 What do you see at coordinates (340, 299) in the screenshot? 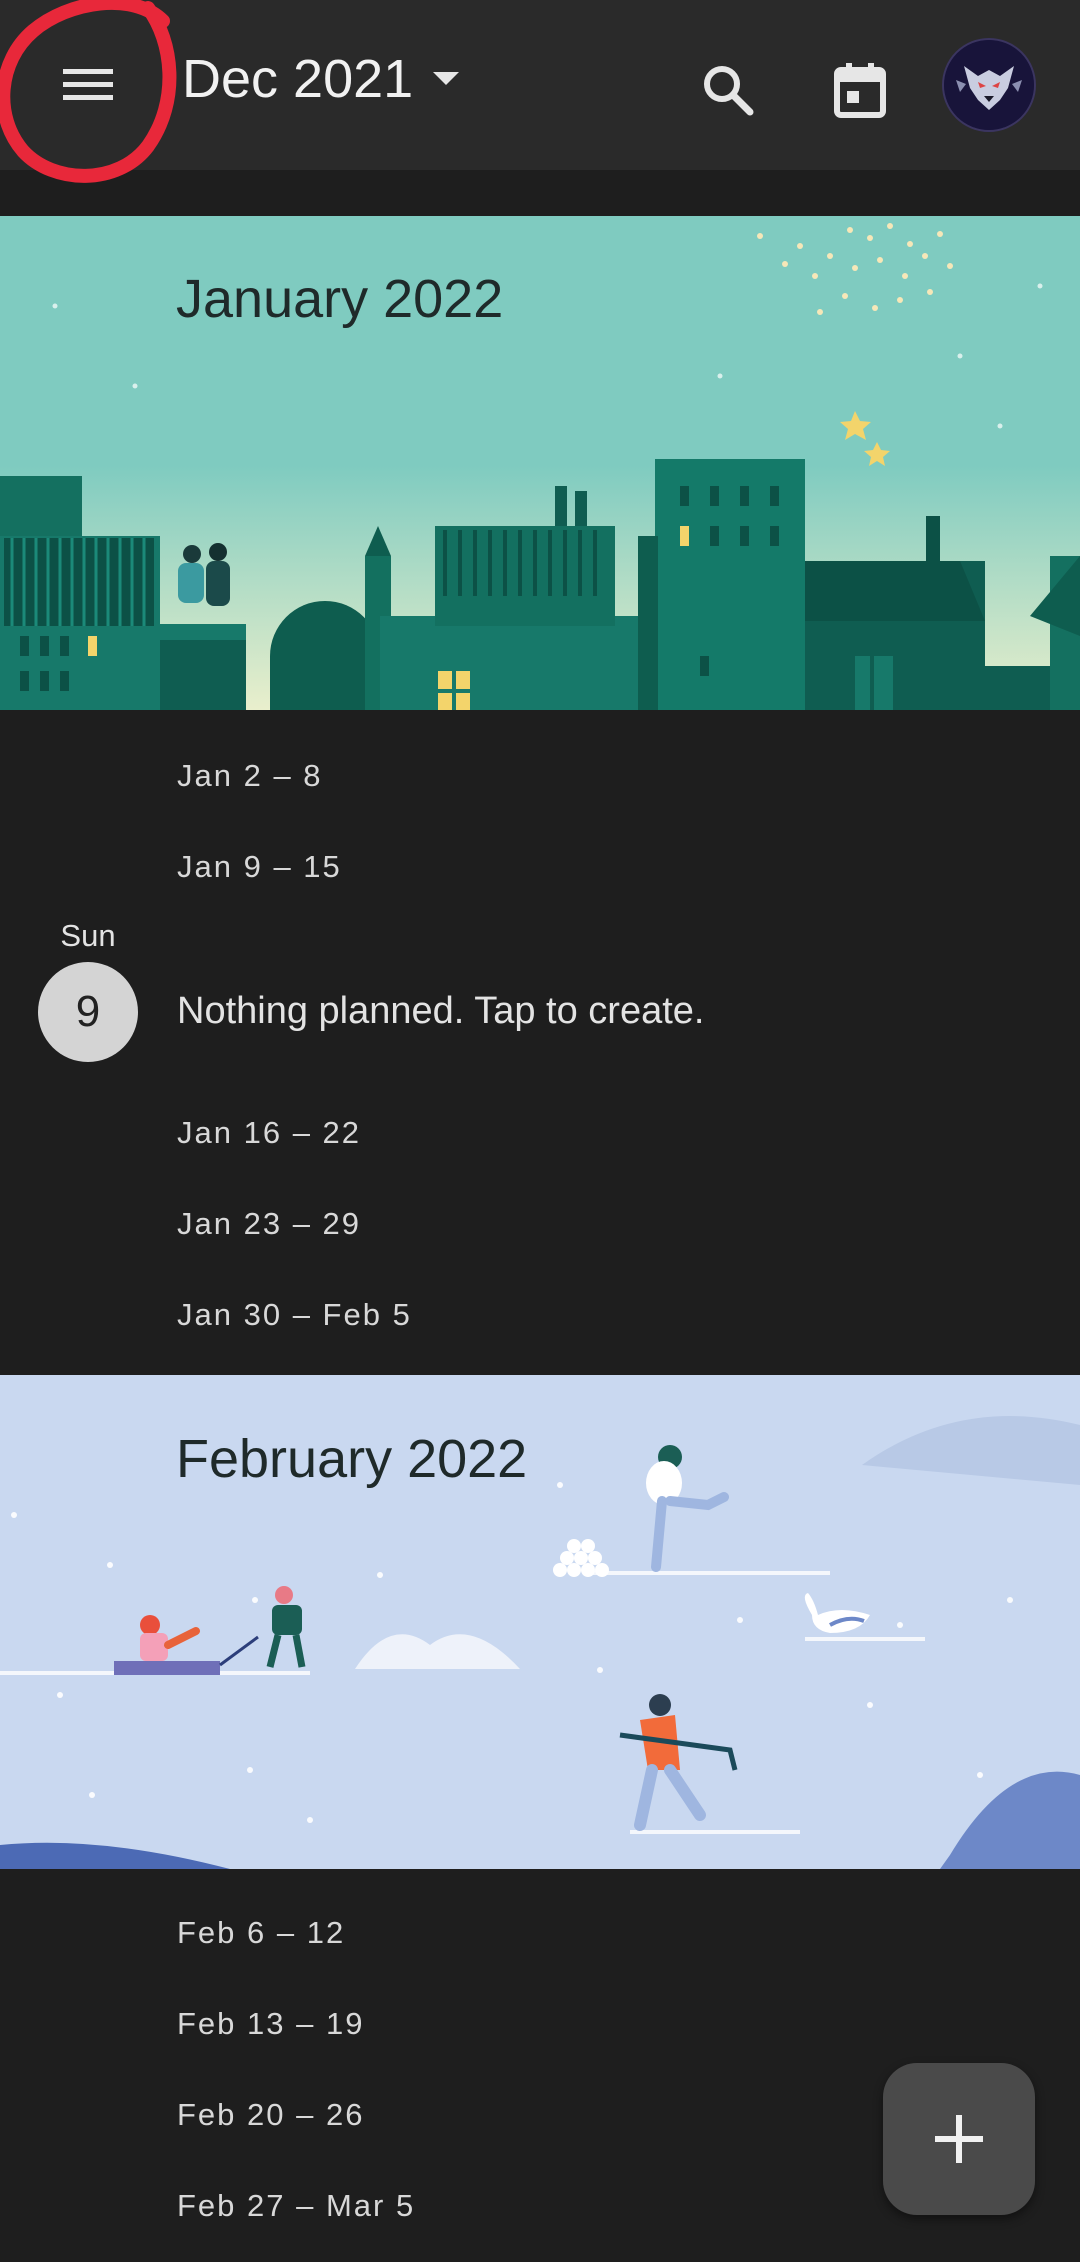
I see `month-title-january: January 2022` at bounding box center [340, 299].